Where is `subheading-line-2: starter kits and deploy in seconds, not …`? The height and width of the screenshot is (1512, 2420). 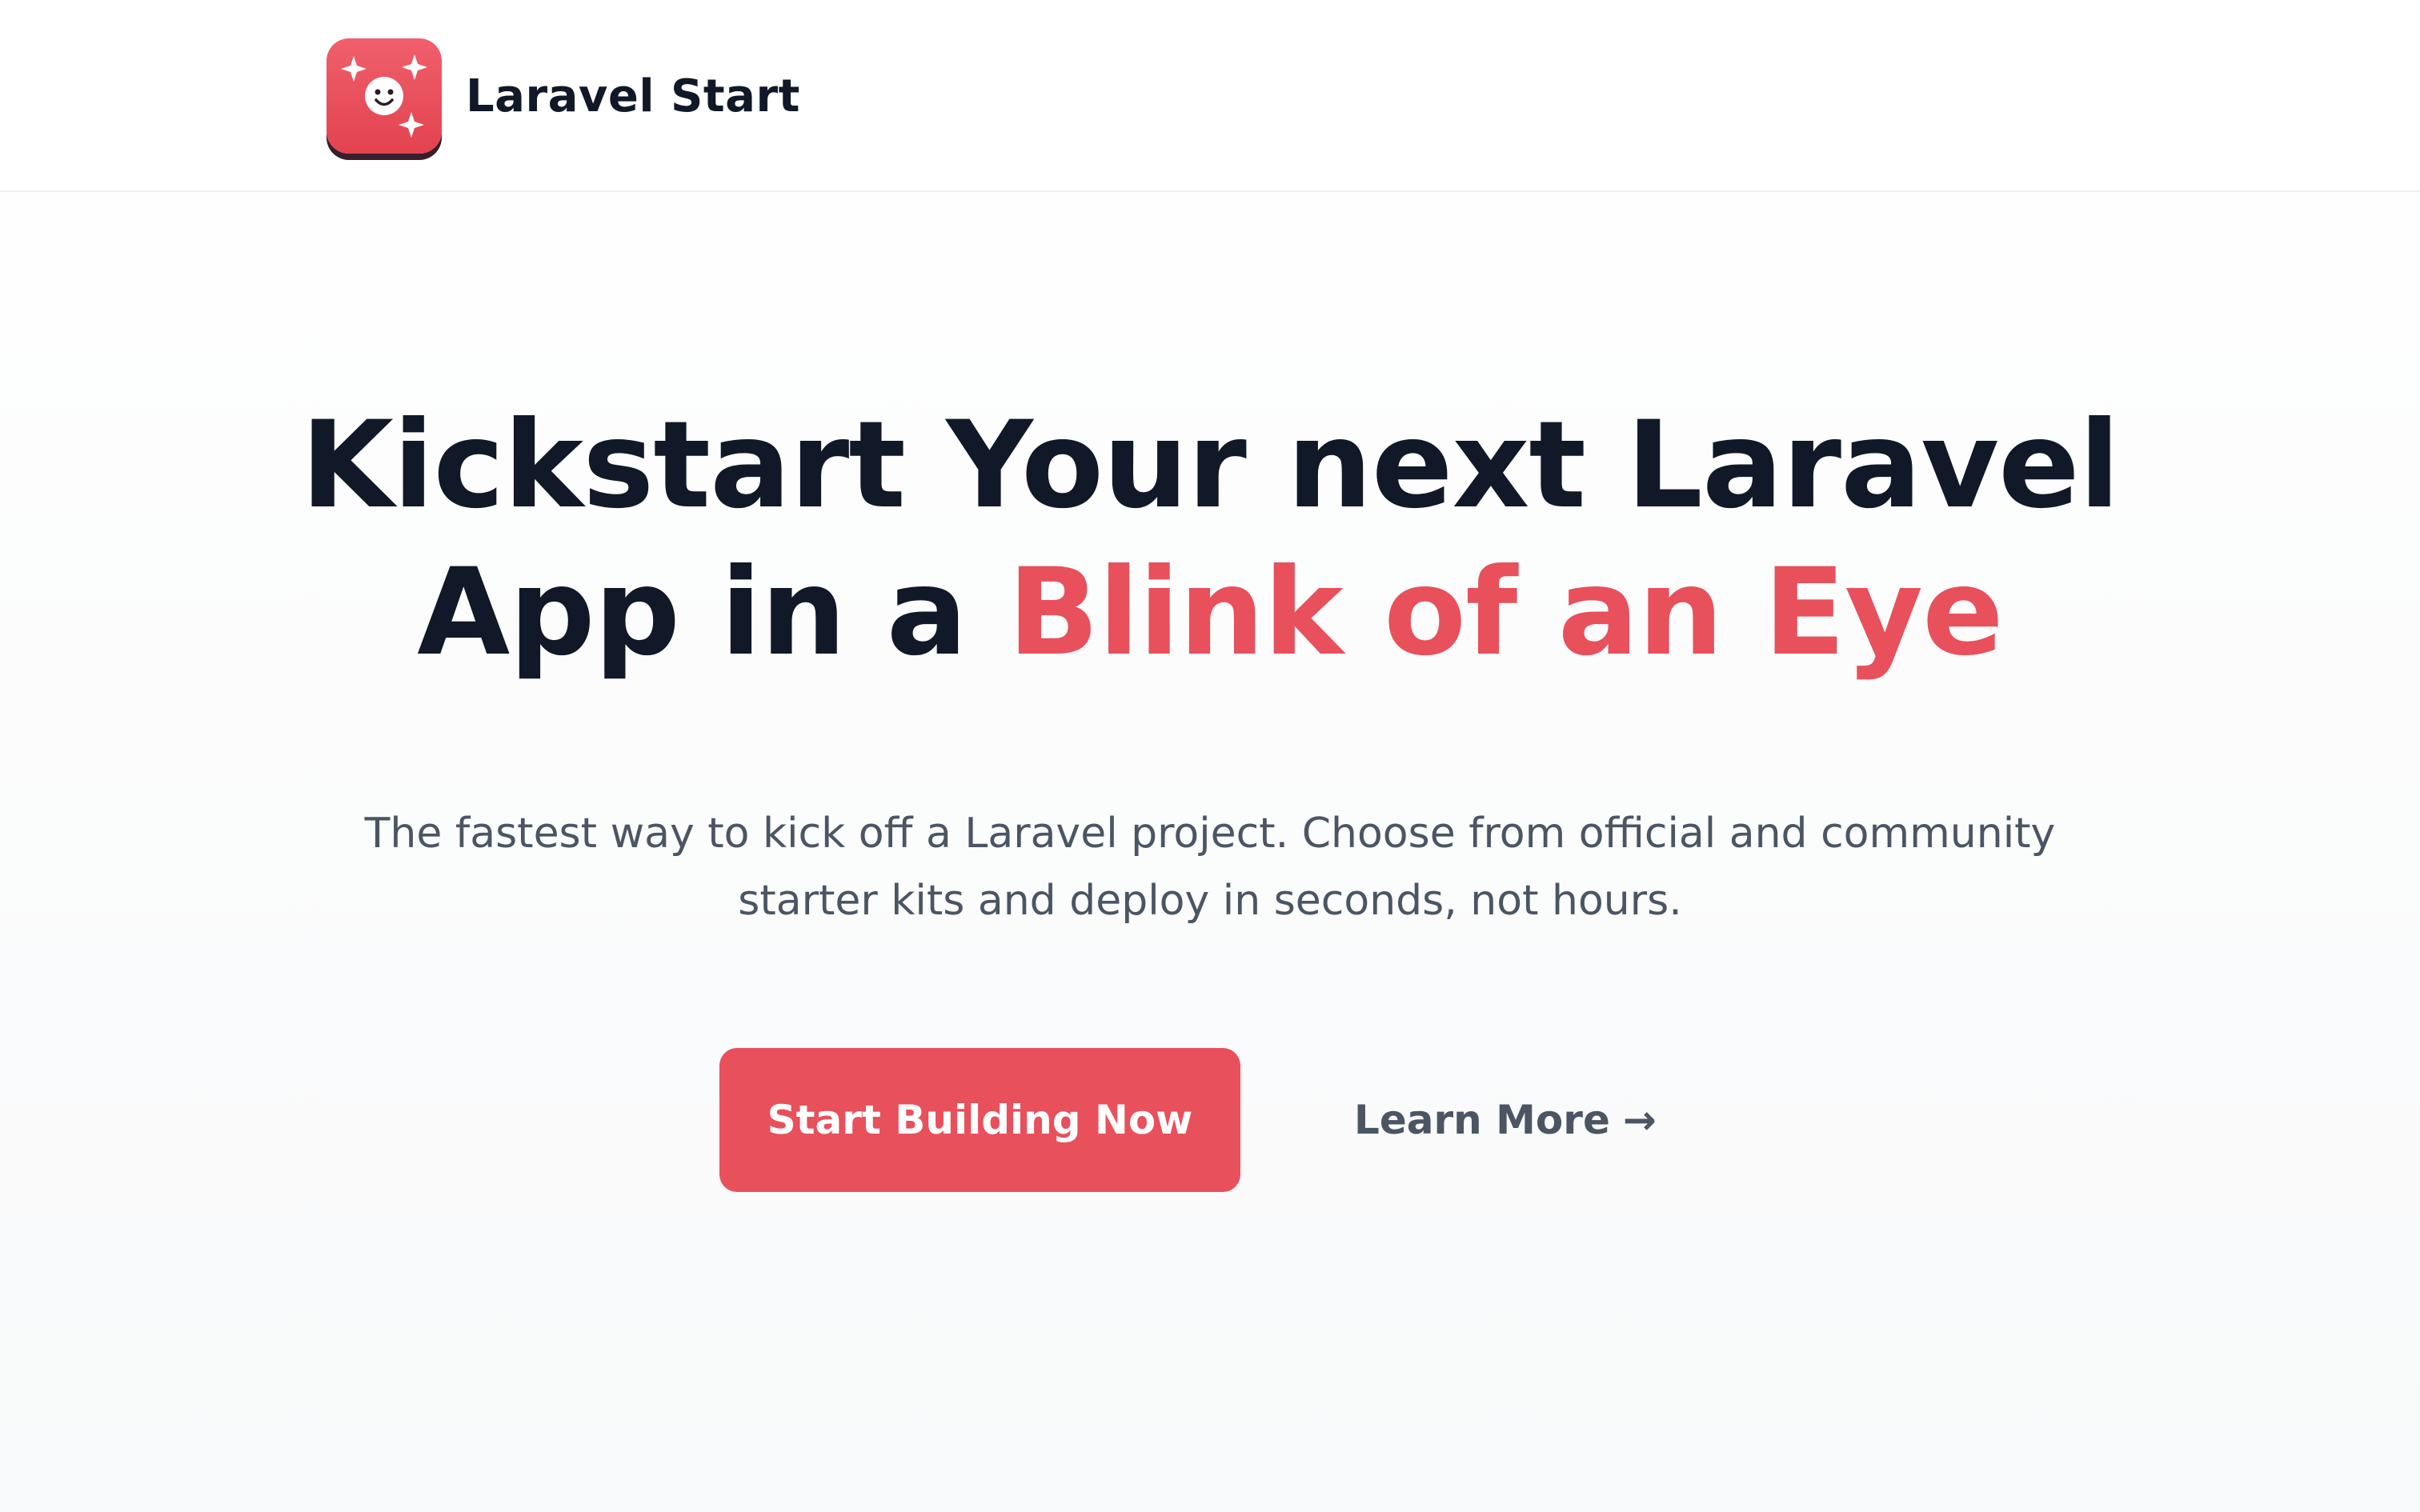
subheading-line-2: starter kits and deploy in seconds, not … is located at coordinates (1210, 901).